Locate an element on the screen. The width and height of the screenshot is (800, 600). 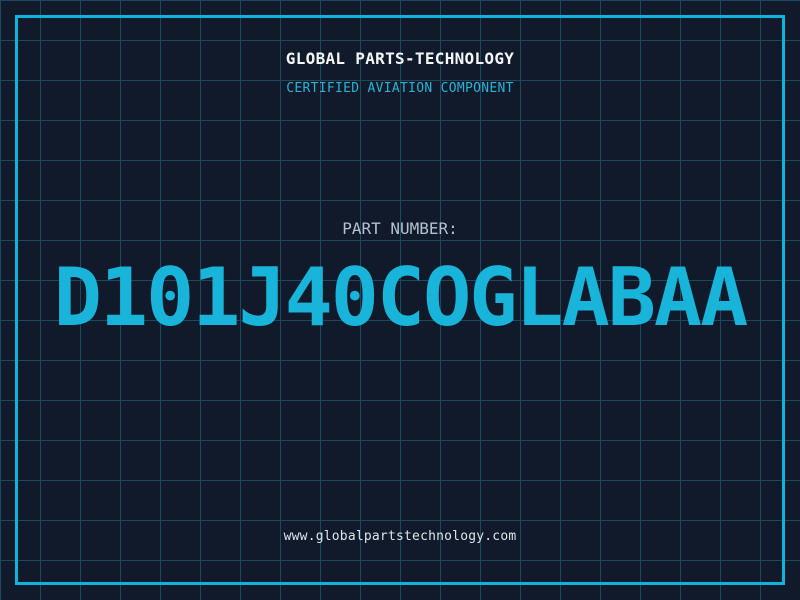
part-number-value: D101J40COGLABAA is located at coordinates (400, 297).